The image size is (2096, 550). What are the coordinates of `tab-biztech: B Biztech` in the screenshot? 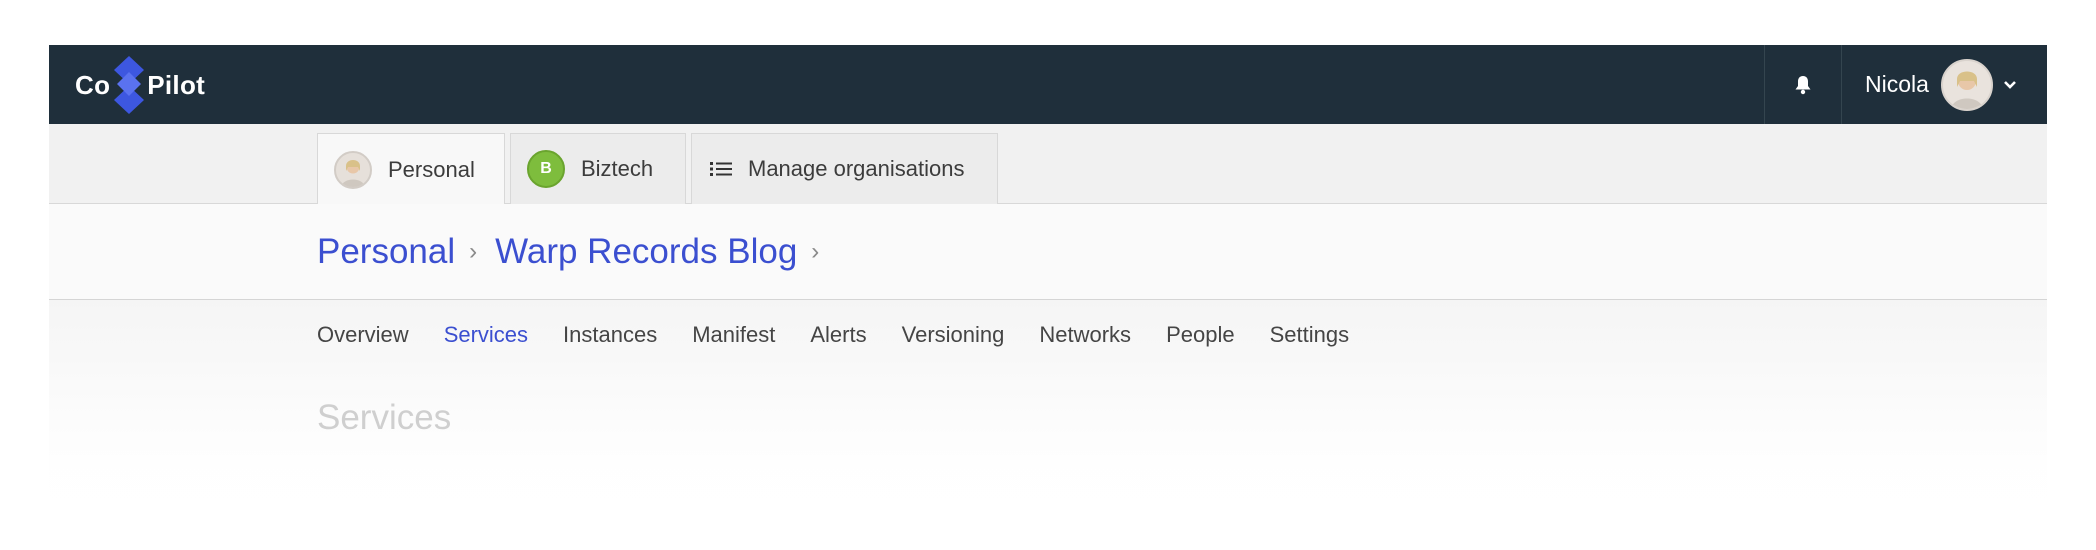 It's located at (598, 168).